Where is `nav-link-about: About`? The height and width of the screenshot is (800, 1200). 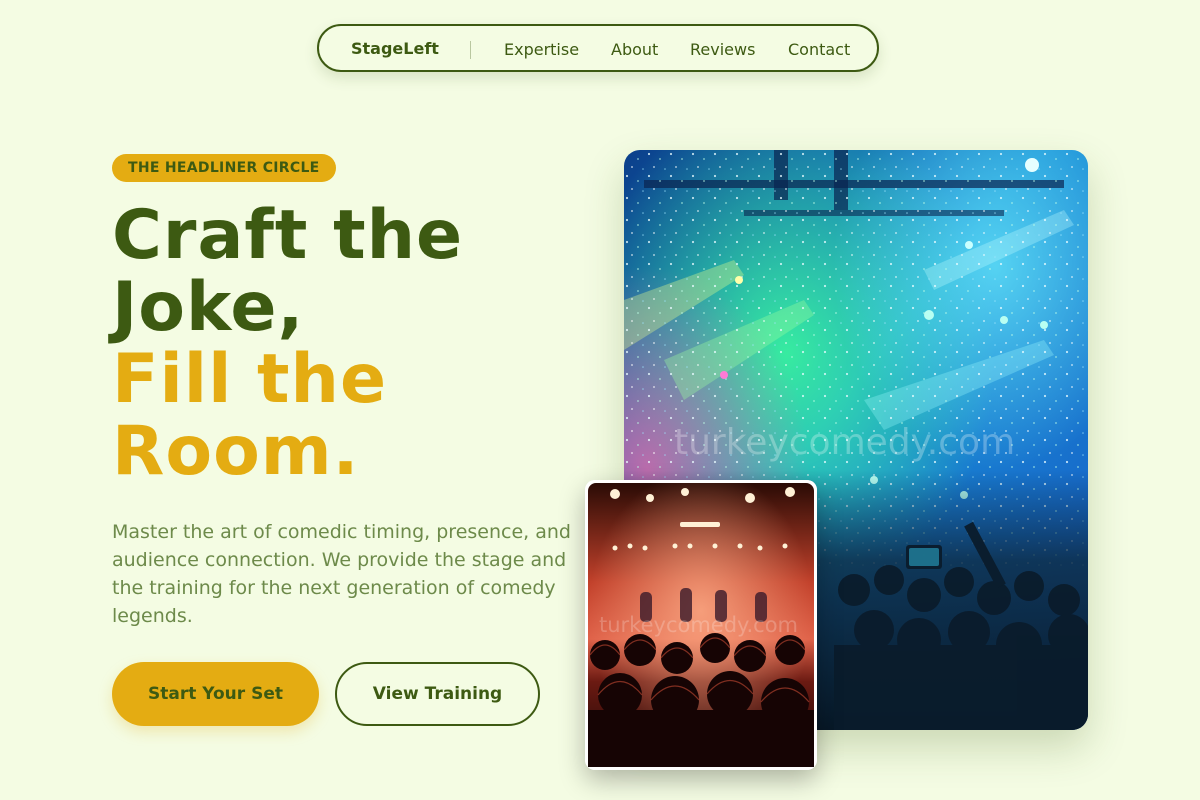 nav-link-about: About is located at coordinates (634, 49).